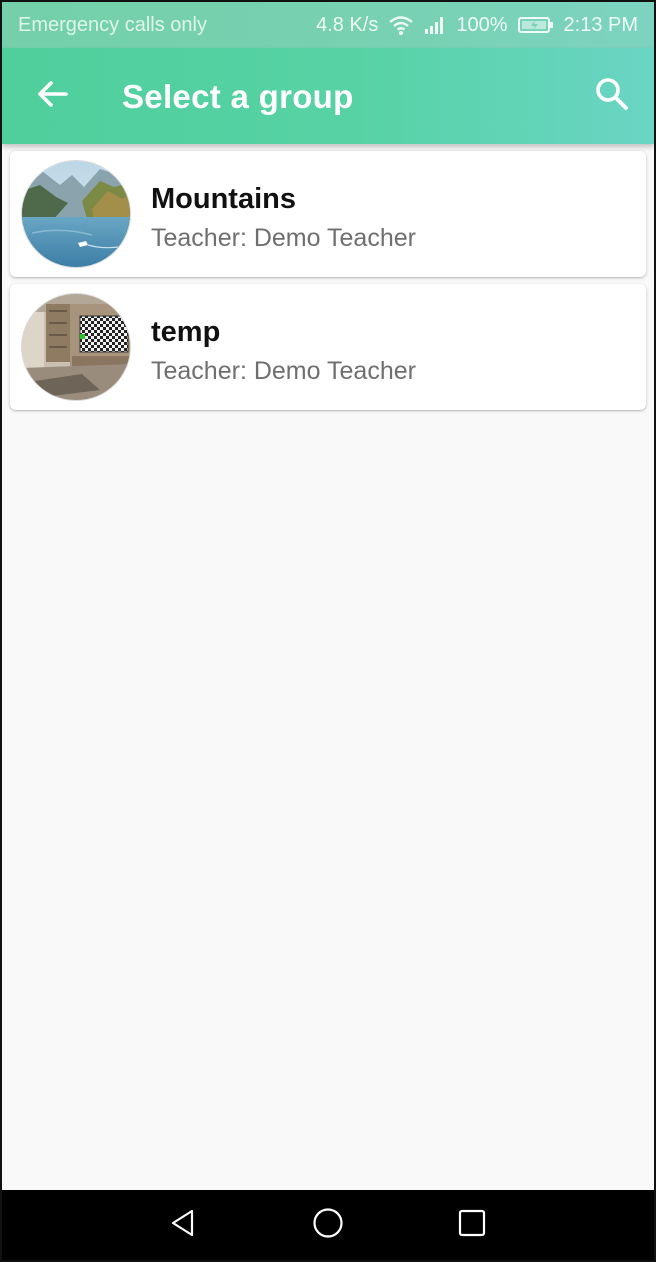  What do you see at coordinates (347, 24) in the screenshot?
I see `network-speed: 4.8 K/s` at bounding box center [347, 24].